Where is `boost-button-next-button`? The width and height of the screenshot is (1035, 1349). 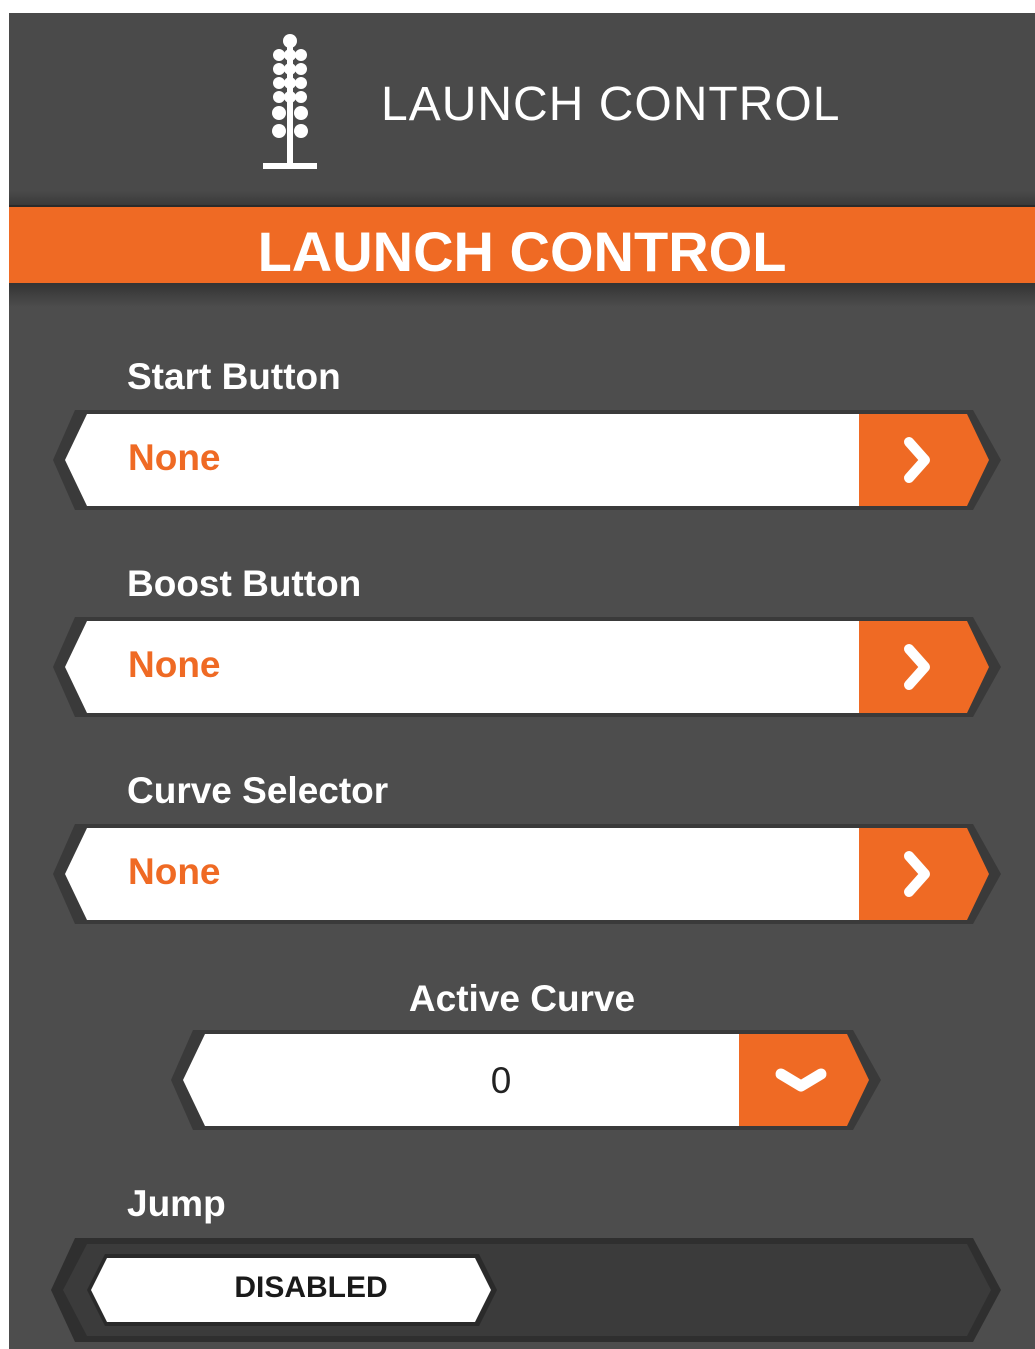 boost-button-next-button is located at coordinates (930, 667).